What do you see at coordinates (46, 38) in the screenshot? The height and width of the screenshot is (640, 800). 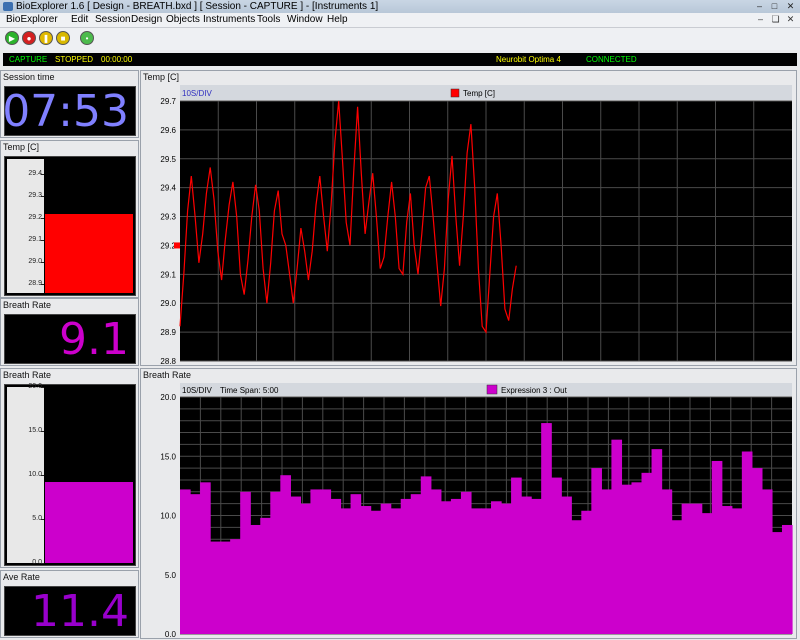 I see `pause-icon: ❚` at bounding box center [46, 38].